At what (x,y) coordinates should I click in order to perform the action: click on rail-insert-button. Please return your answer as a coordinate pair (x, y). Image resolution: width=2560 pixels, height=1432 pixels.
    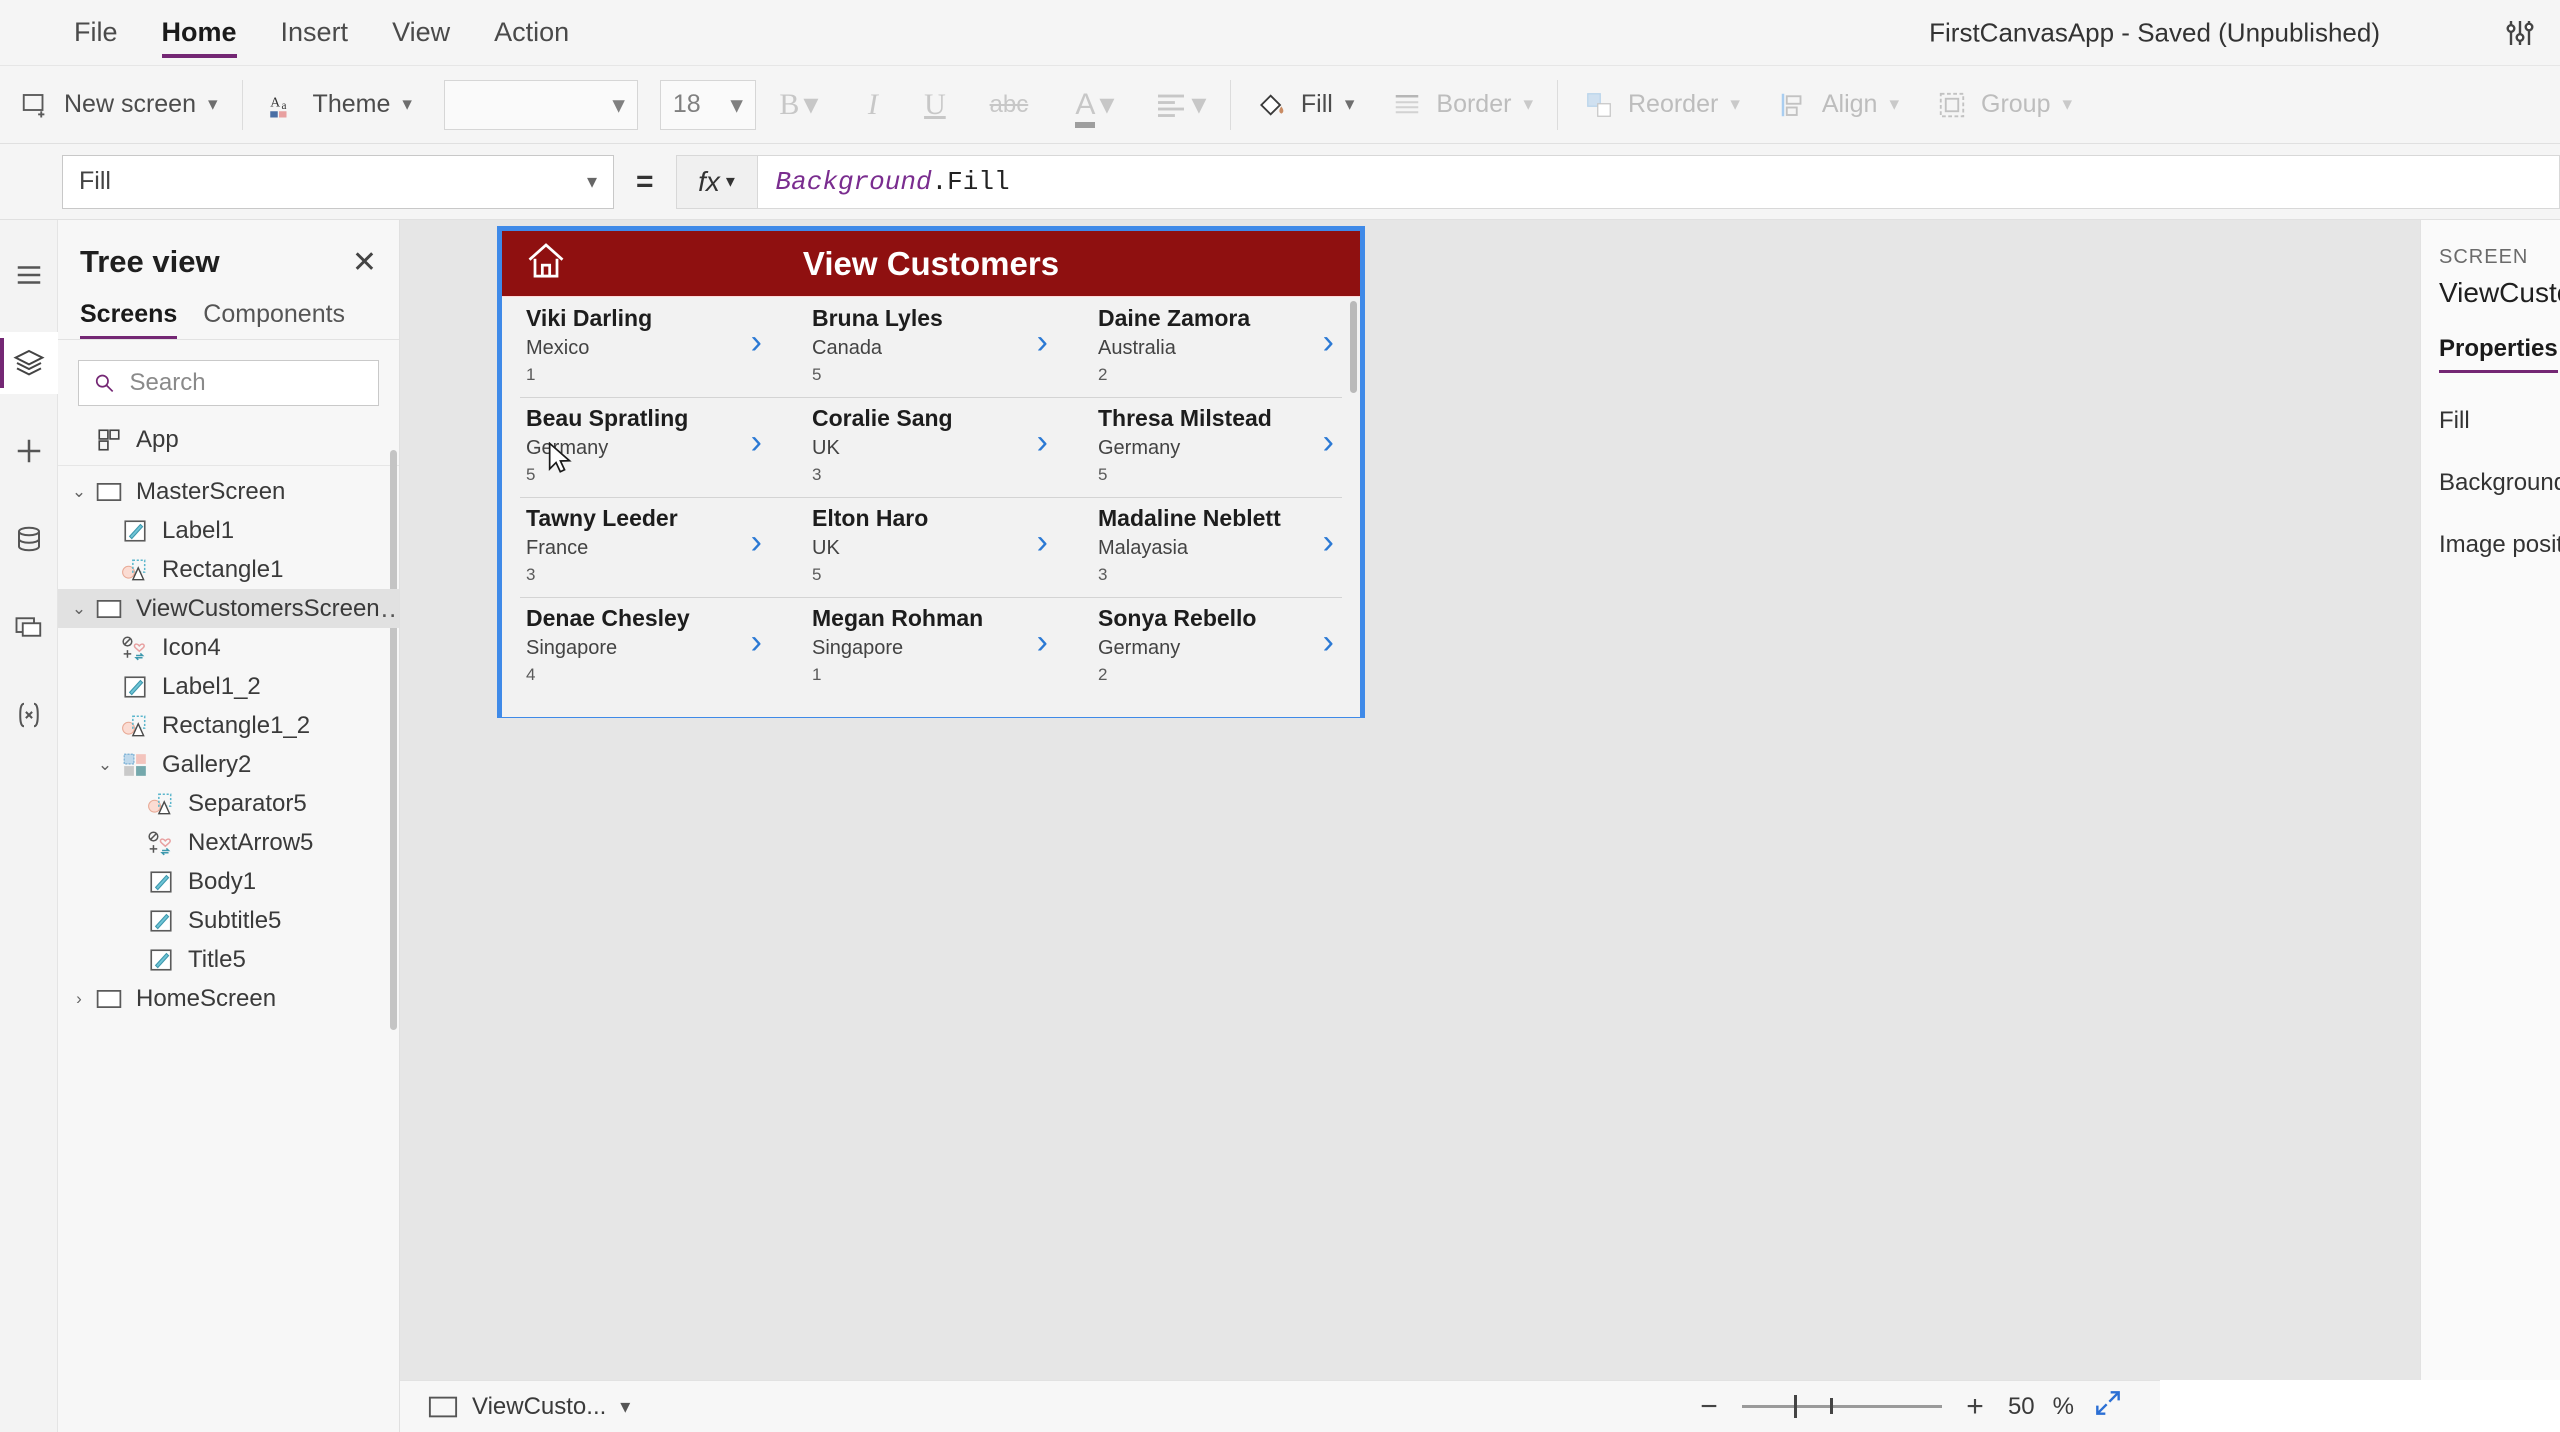
    Looking at the image, I should click on (29, 451).